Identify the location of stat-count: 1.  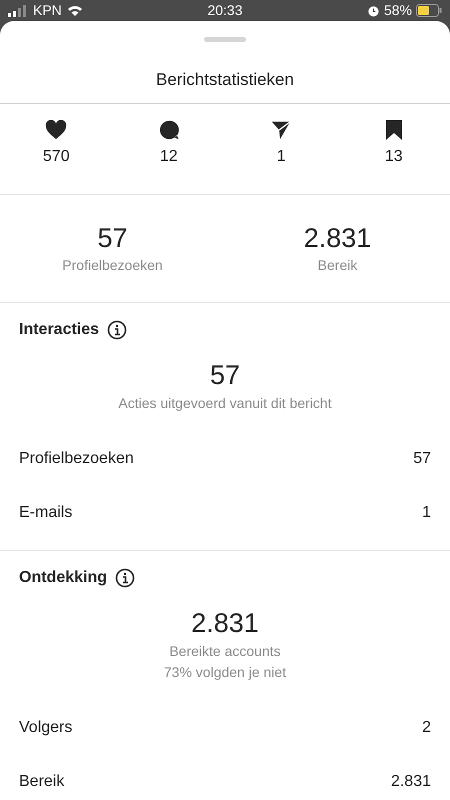
(281, 157).